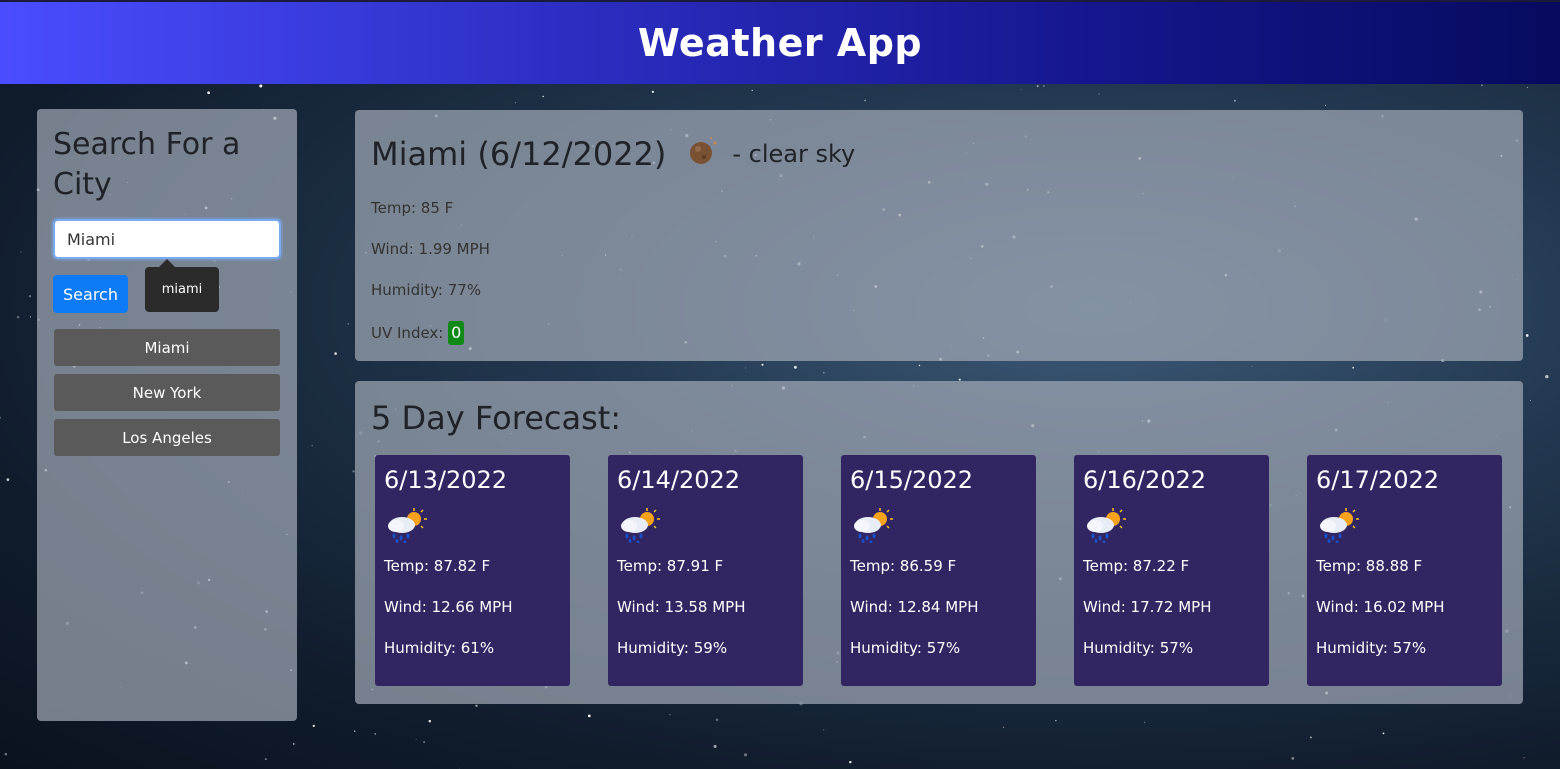 The height and width of the screenshot is (769, 1560). I want to click on city-search-input, so click(167, 239).